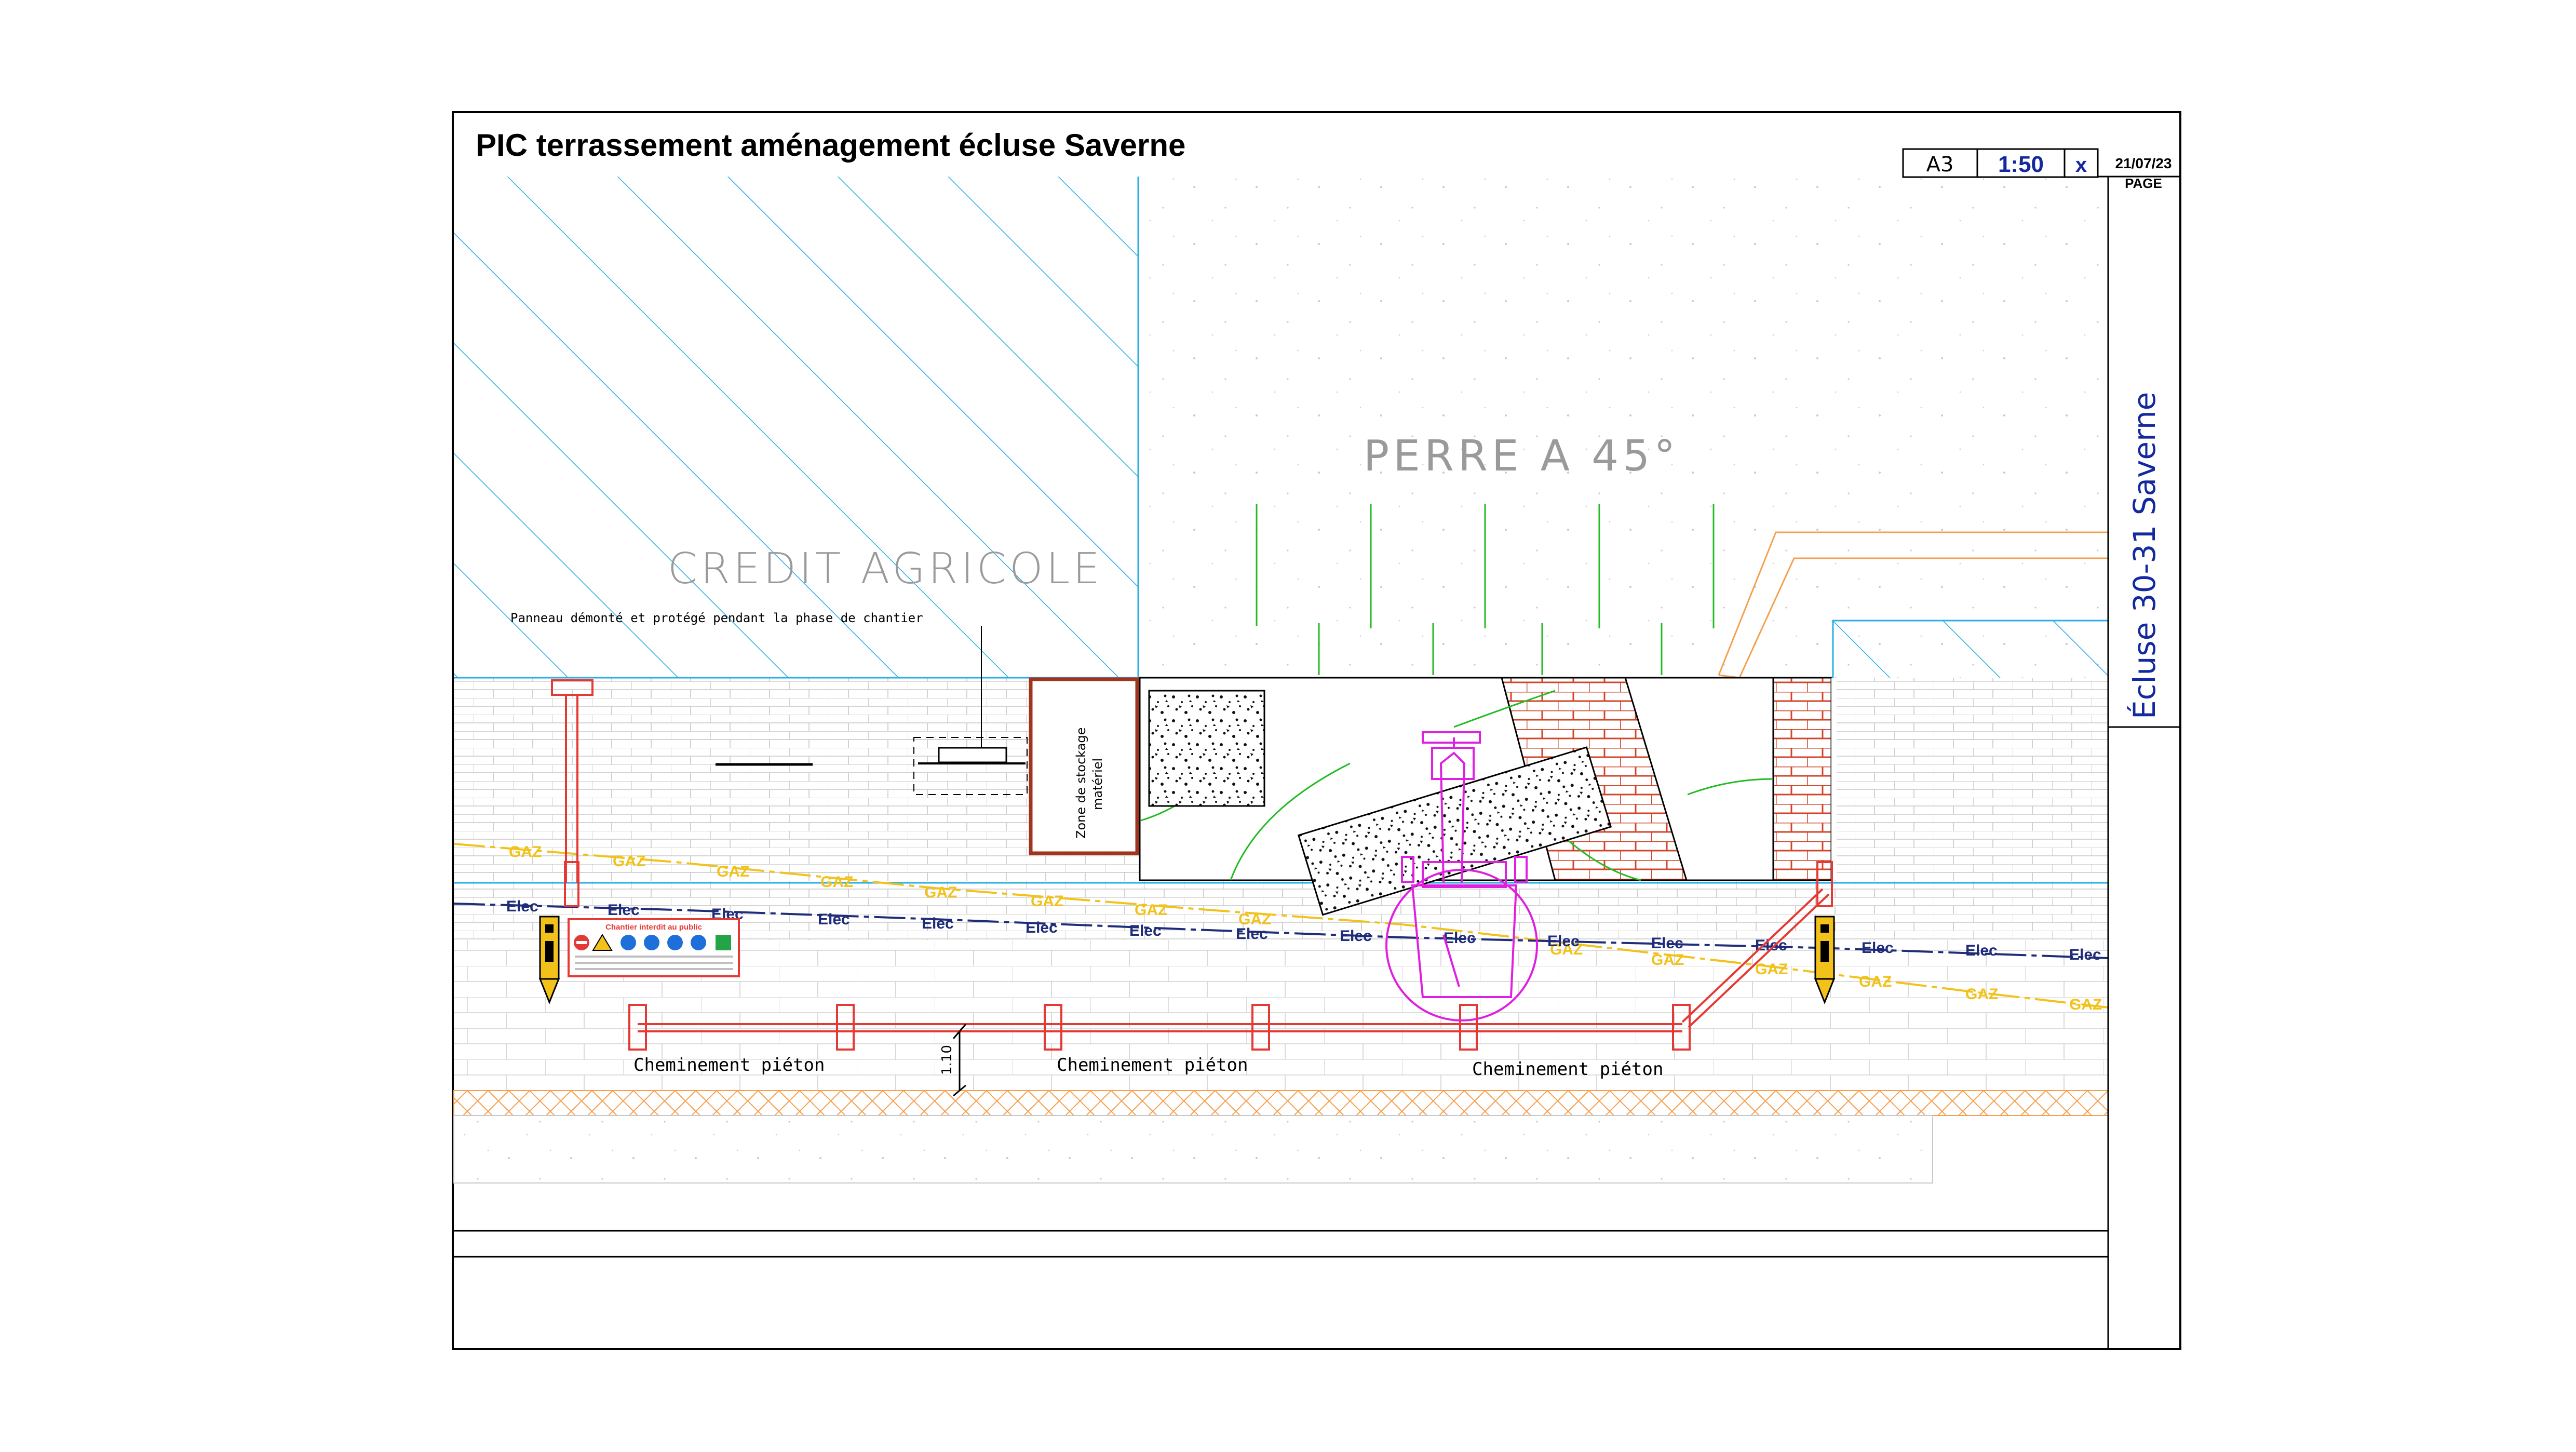 The height and width of the screenshot is (1452, 2576). I want to click on safety-sign-title: Chantier interdit au public, so click(653, 927).